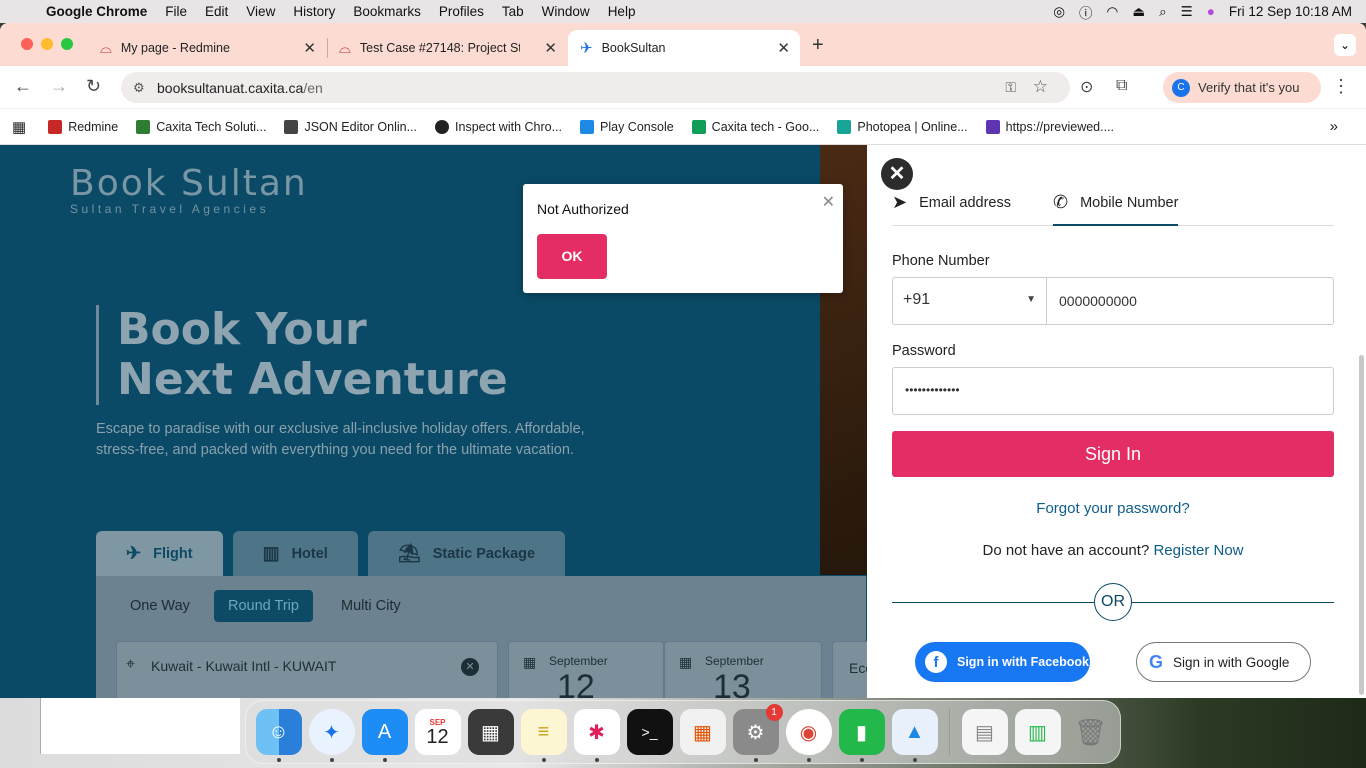 This screenshot has height=768, width=1366. I want to click on recent-spreadsheet-icon: ▥, so click(1037, 732).